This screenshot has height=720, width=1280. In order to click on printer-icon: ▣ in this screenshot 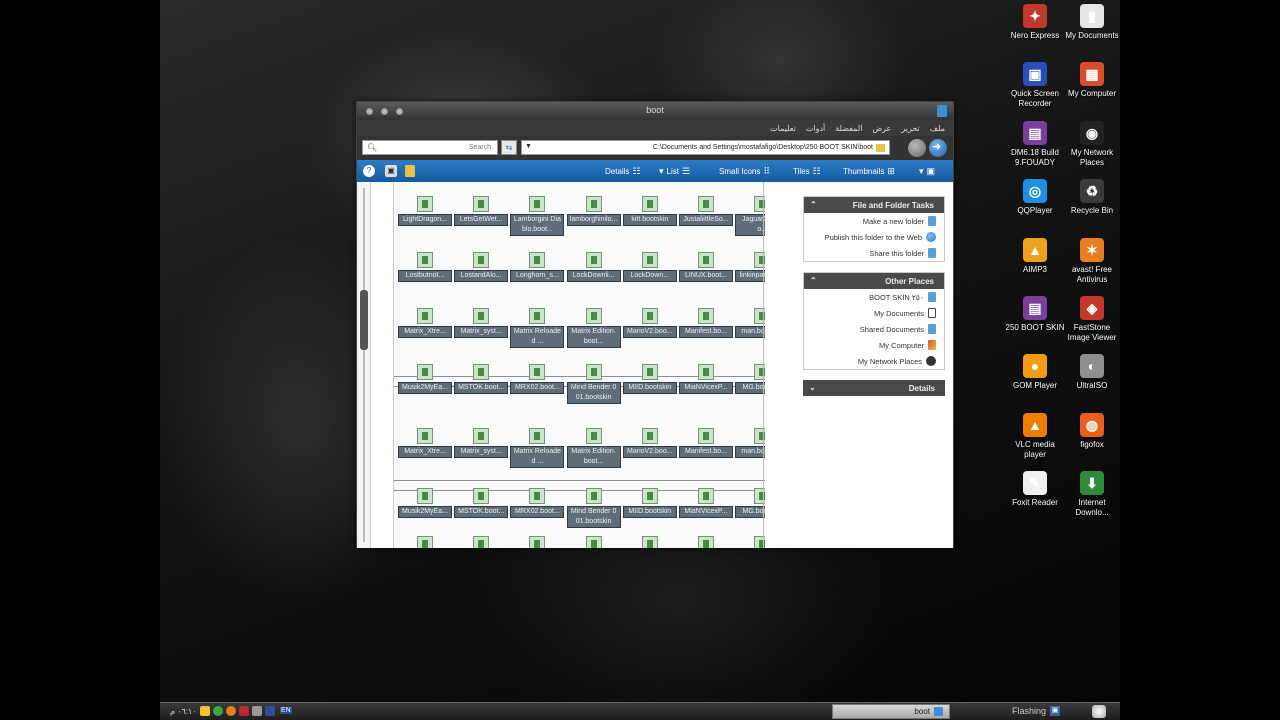, I will do `click(391, 171)`.